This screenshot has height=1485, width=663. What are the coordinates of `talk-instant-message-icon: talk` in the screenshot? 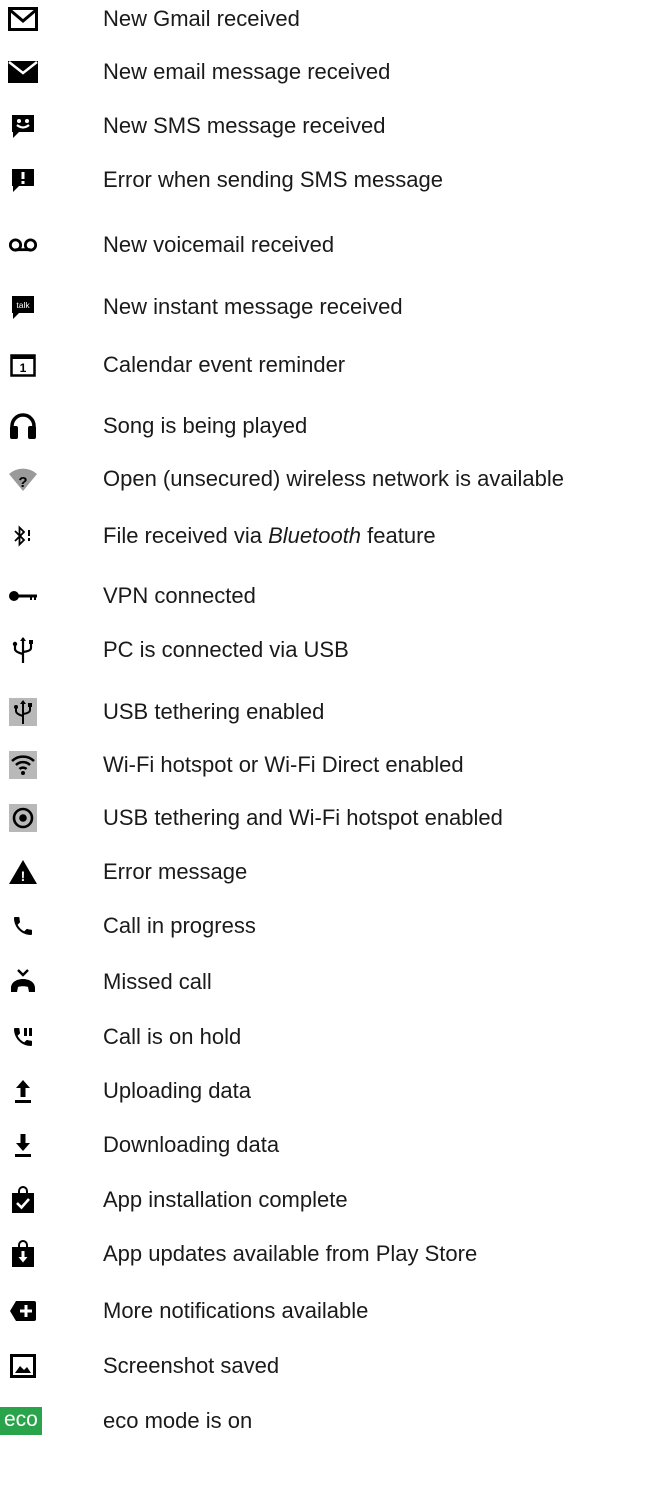 It's located at (23, 307).